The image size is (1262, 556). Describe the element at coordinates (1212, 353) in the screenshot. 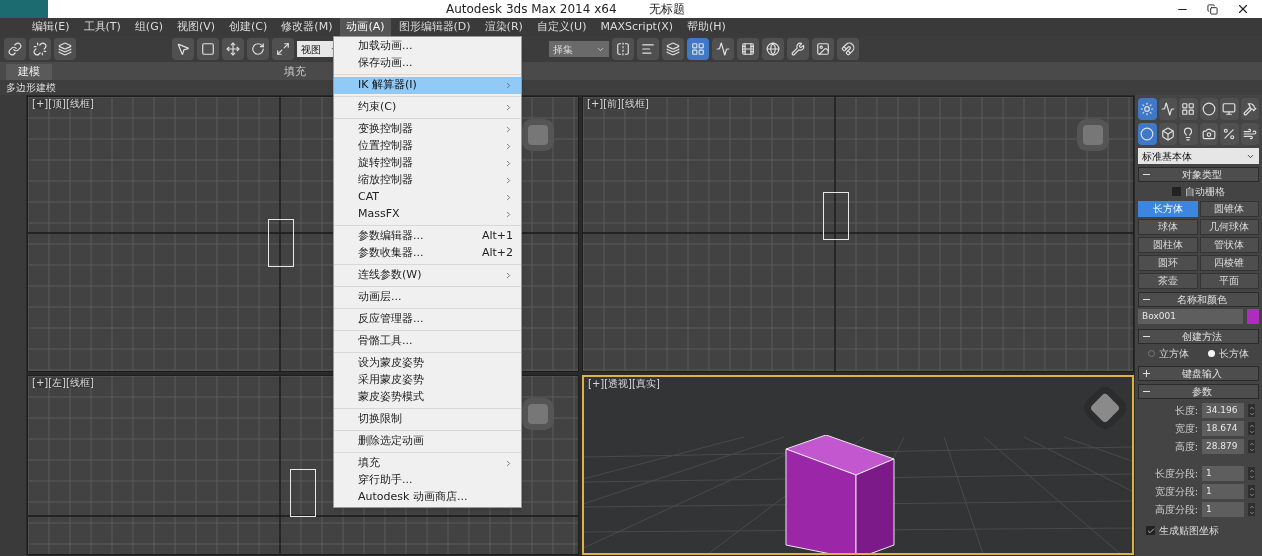

I see `radio-button` at that location.